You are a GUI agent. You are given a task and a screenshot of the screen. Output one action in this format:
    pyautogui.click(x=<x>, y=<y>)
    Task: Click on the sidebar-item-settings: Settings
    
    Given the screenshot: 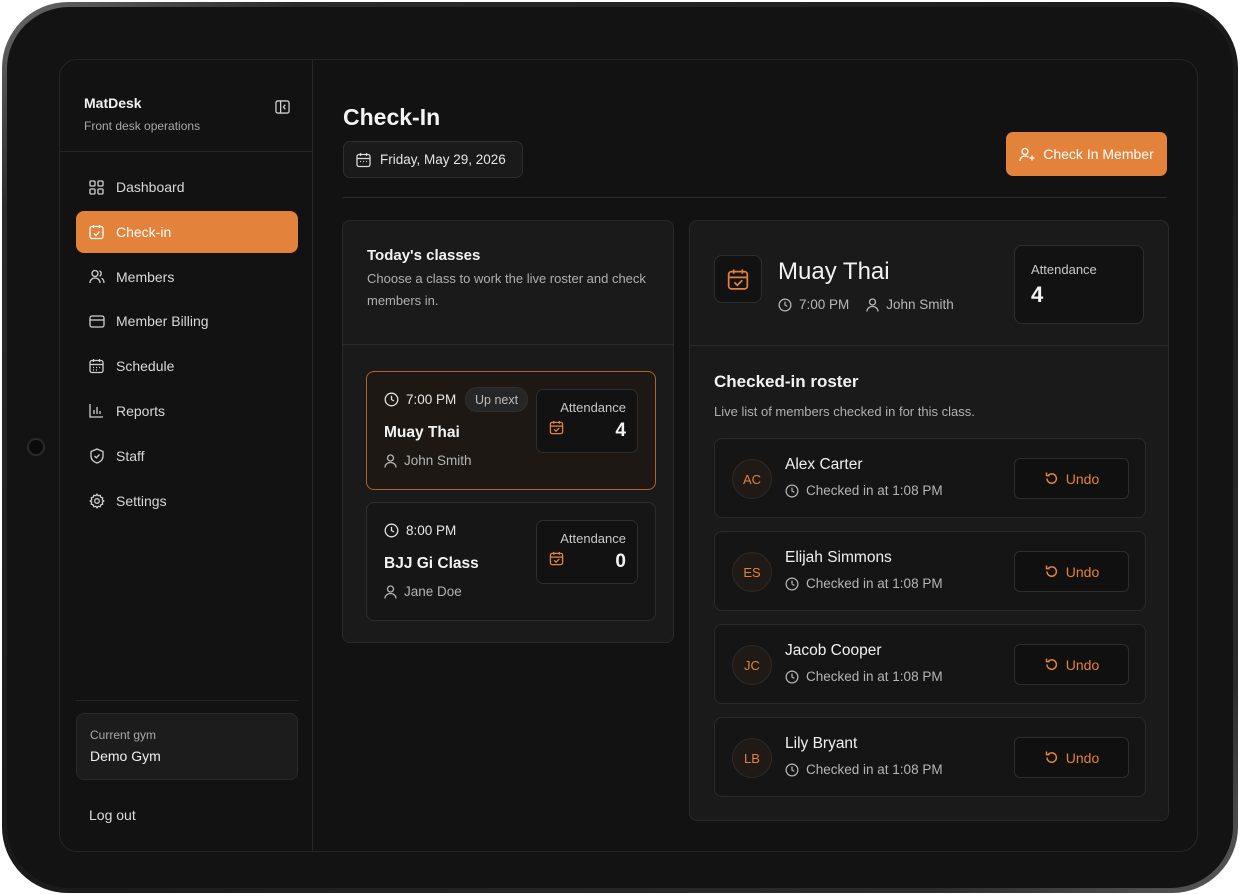 What is the action you would take?
    pyautogui.click(x=187, y=501)
    